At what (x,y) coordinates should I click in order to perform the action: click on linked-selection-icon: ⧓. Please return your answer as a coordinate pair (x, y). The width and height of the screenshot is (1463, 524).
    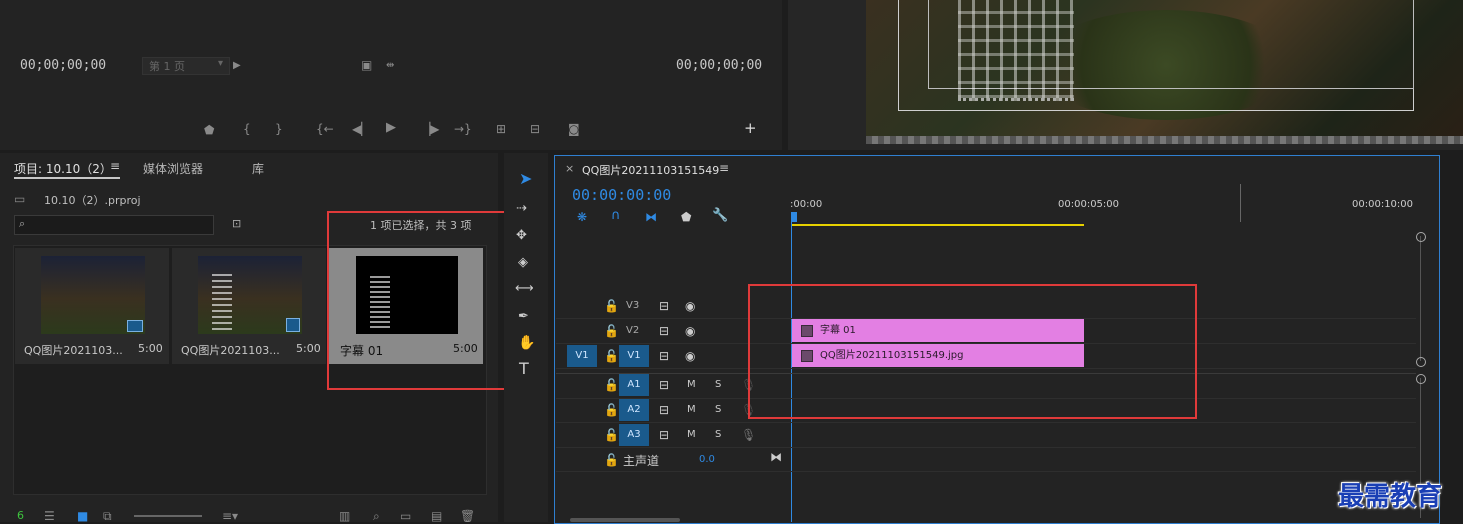
    Looking at the image, I should click on (651, 217).